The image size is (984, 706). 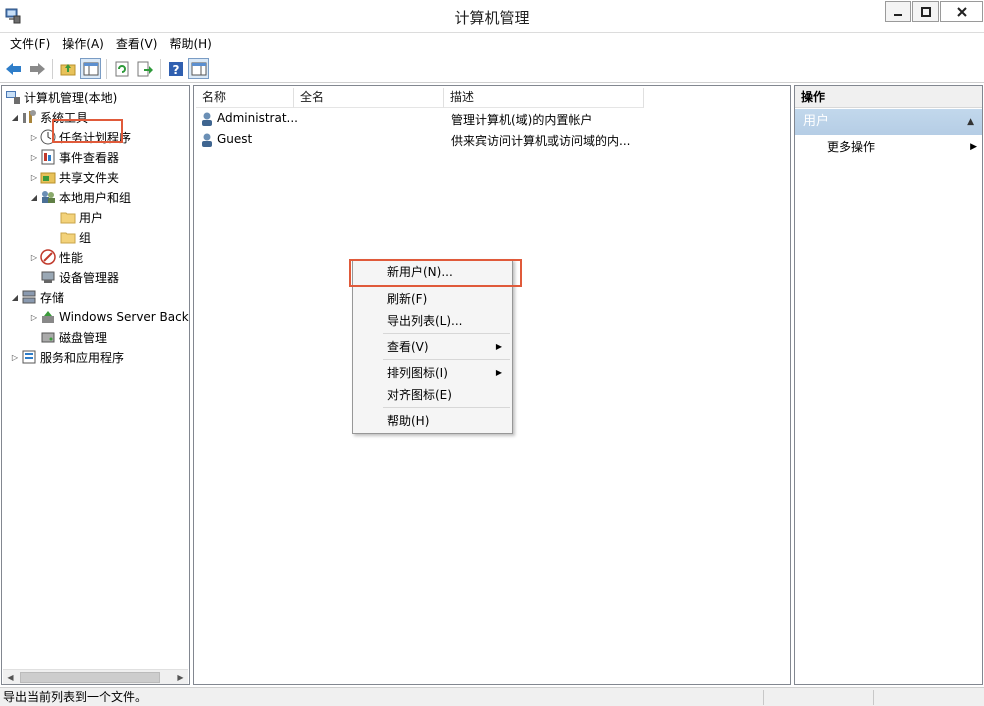 What do you see at coordinates (902, 147) in the screenshot?
I see `more-actions-item: 更多操作 ▶` at bounding box center [902, 147].